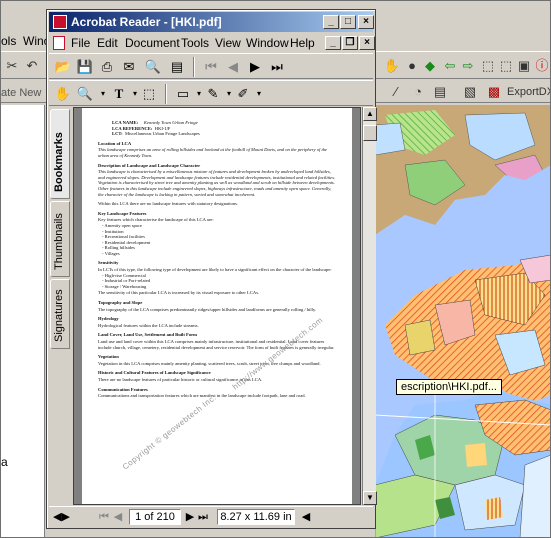 This screenshot has height=538, width=551. Describe the element at coordinates (524, 66) in the screenshot. I see `clear-selection-icon: ▣` at that location.